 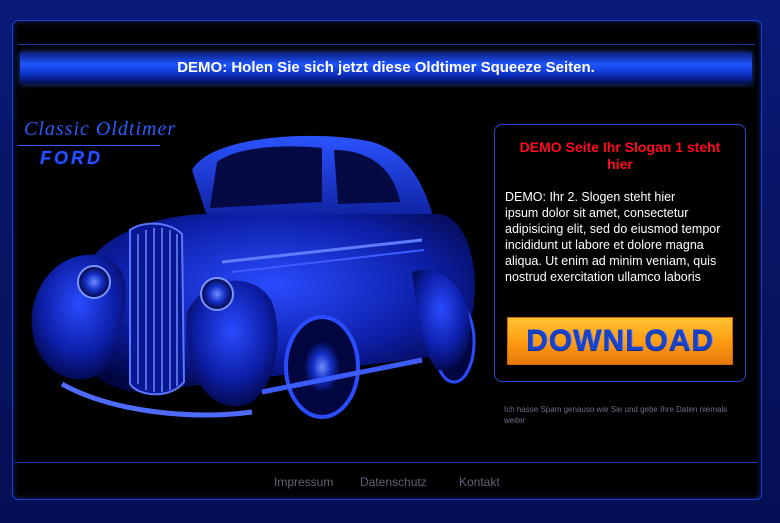 I want to click on footer-link-datenschutz: Datenschutz, so click(x=393, y=482).